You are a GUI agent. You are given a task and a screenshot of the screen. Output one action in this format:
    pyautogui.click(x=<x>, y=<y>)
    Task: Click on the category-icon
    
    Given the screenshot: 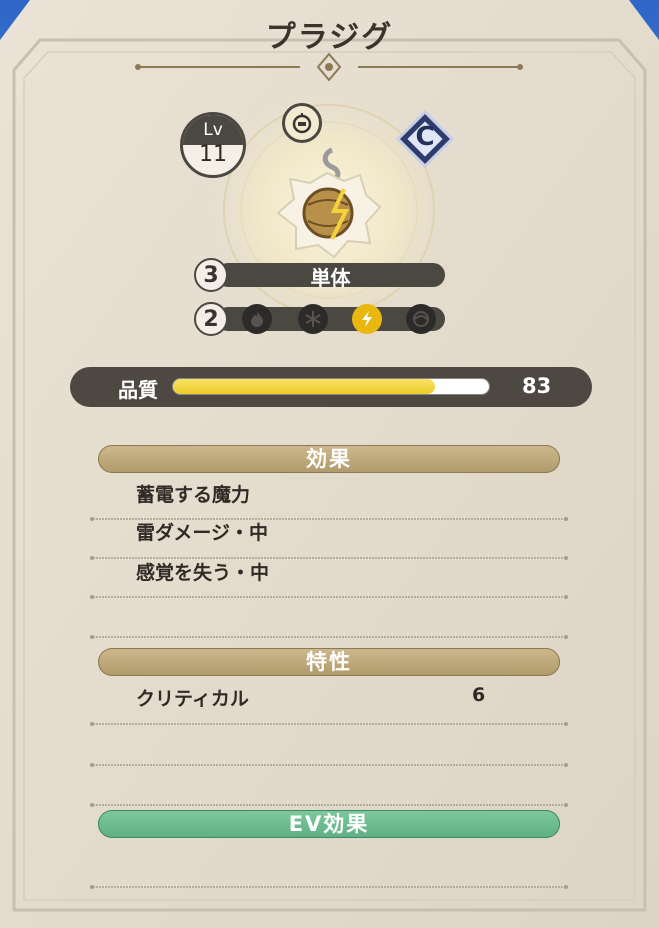 What is the action you would take?
    pyautogui.click(x=302, y=123)
    